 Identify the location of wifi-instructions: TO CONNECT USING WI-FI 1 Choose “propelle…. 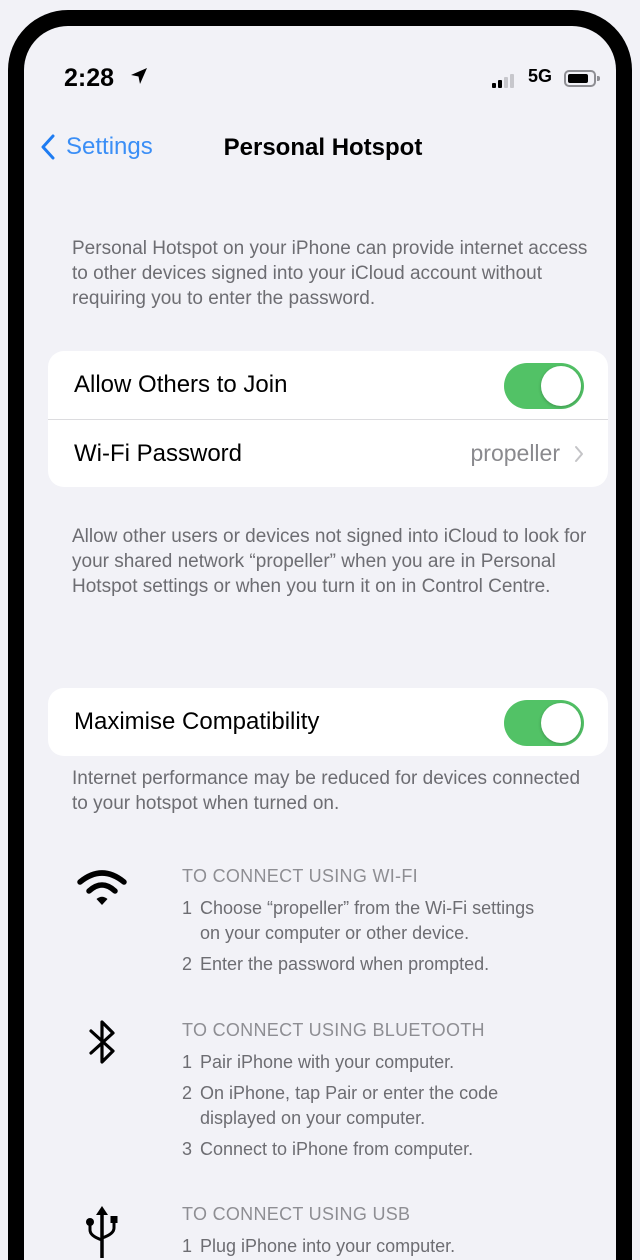
(342, 926).